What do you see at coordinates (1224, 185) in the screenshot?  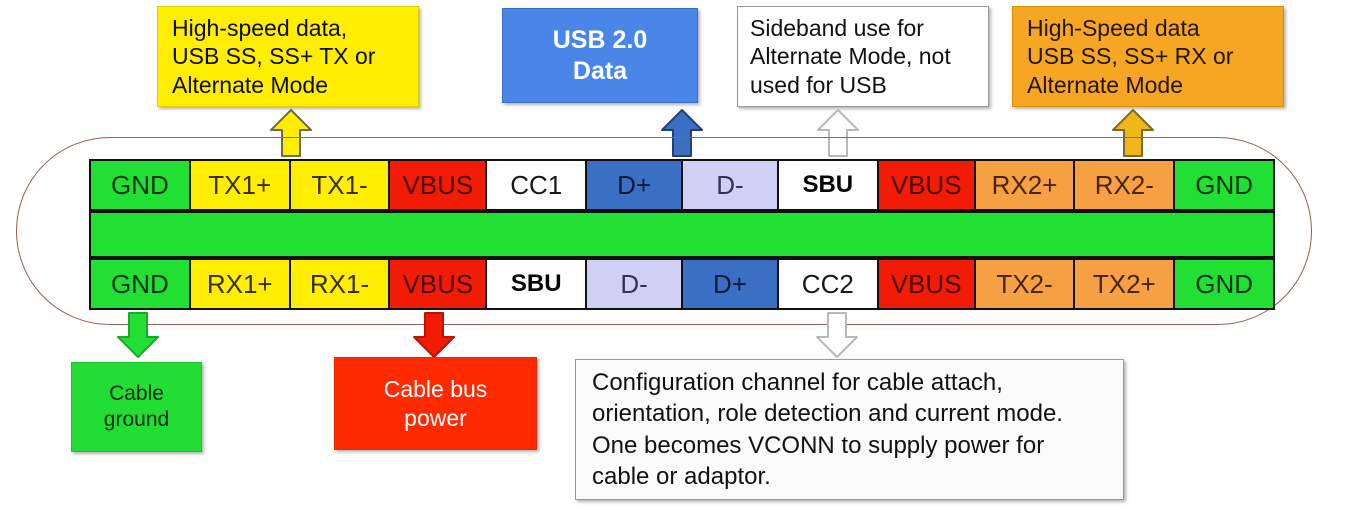 I see `top-pin-12: GND` at bounding box center [1224, 185].